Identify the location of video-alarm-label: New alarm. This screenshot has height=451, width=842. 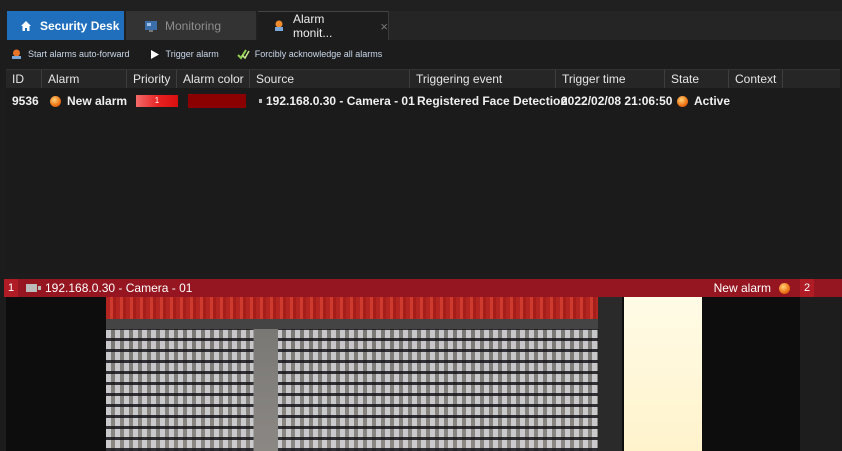
(742, 288).